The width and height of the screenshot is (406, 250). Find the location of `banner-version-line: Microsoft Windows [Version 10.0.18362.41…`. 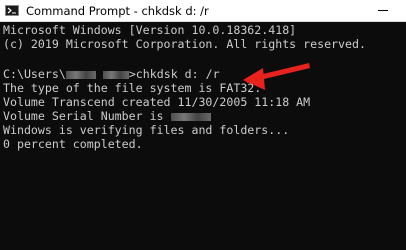

banner-version-line: Microsoft Windows [Version 10.0.18362.41… is located at coordinates (150, 30).